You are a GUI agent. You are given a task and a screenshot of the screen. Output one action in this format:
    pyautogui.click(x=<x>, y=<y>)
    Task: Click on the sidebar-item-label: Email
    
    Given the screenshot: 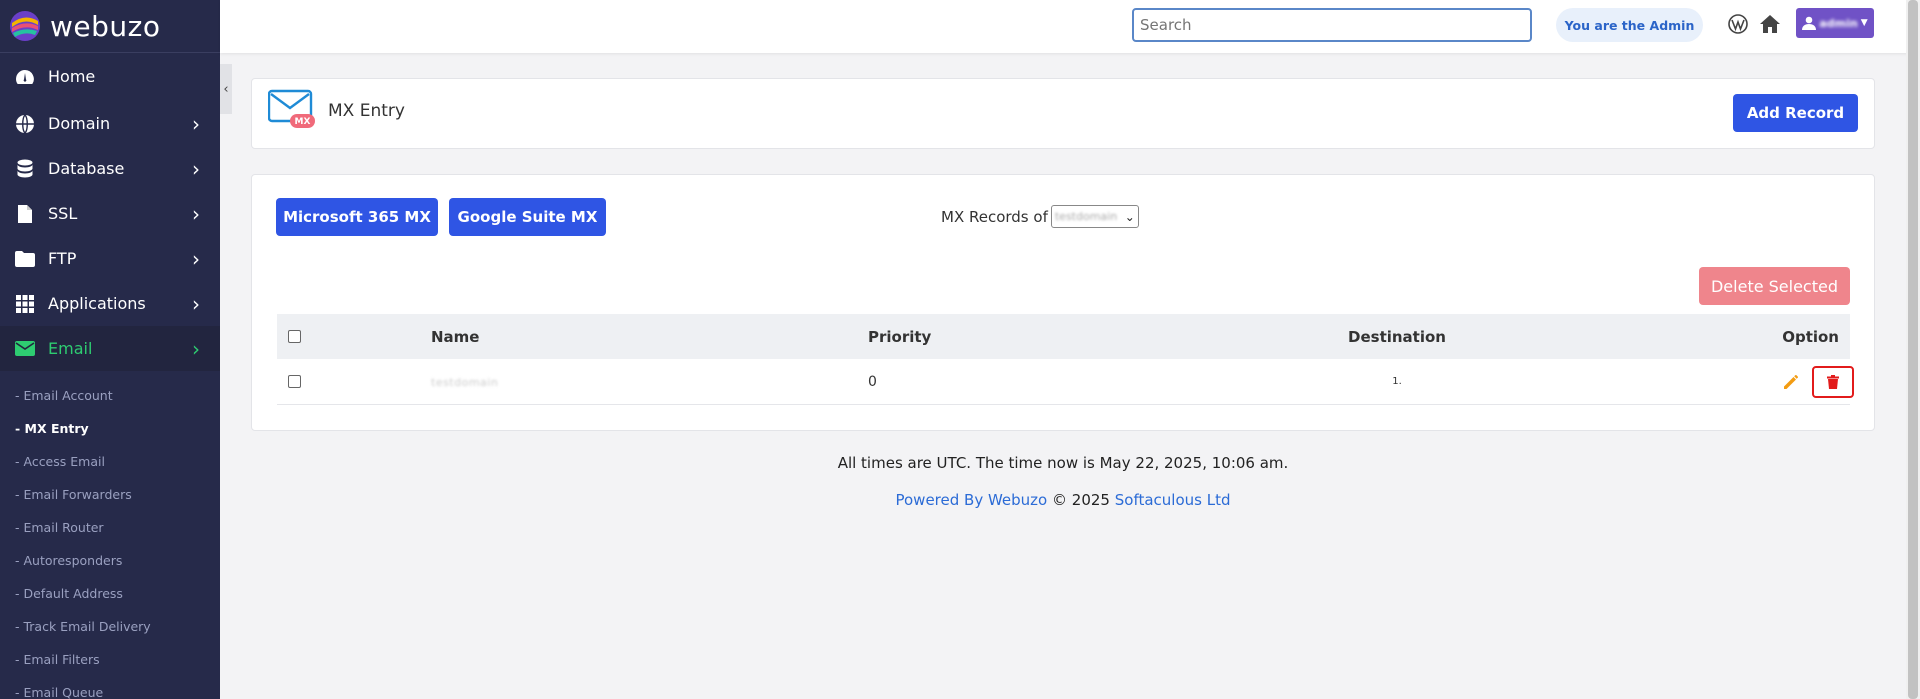 What is the action you would take?
    pyautogui.click(x=70, y=348)
    